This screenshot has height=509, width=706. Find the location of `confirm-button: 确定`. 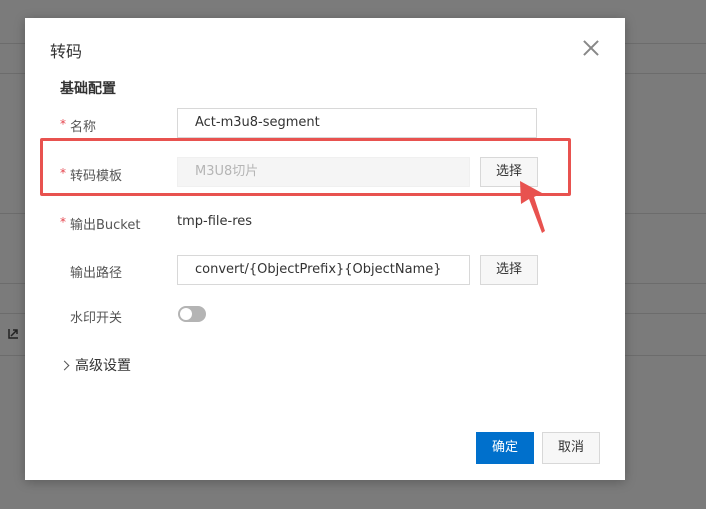

confirm-button: 确定 is located at coordinates (505, 448).